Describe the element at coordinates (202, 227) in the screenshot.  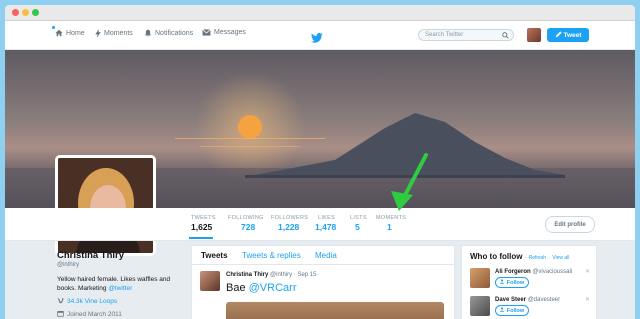
I see `stat-value: 1,625` at that location.